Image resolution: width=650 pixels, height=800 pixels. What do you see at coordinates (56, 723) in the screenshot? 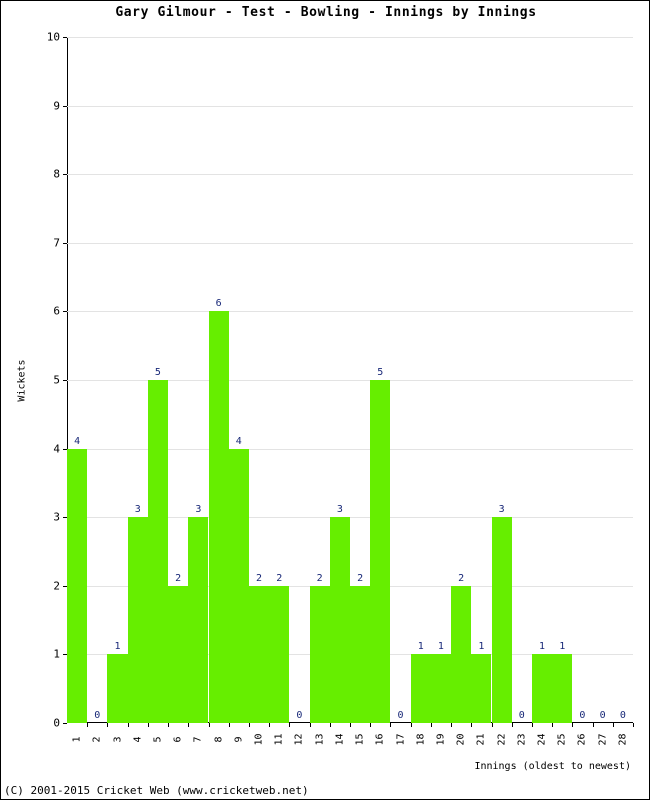
I see `y-axis-tick-label: 0` at bounding box center [56, 723].